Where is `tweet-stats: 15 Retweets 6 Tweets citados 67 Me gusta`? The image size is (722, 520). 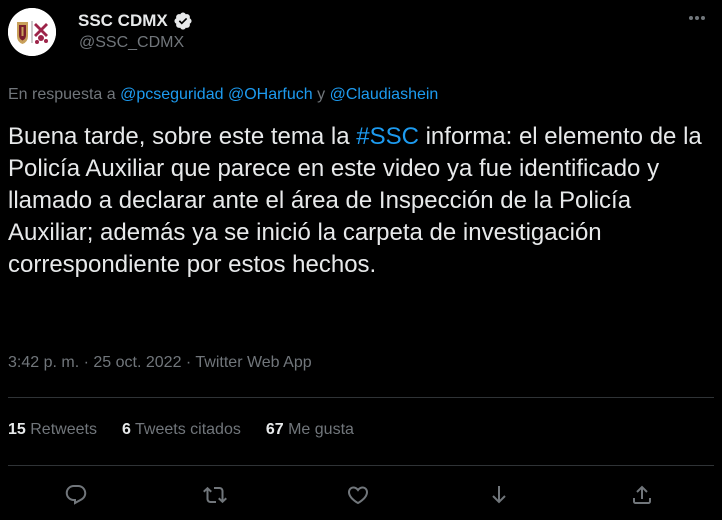
tweet-stats: 15 Retweets 6 Tweets citados 67 Me gusta is located at coordinates (193, 430).